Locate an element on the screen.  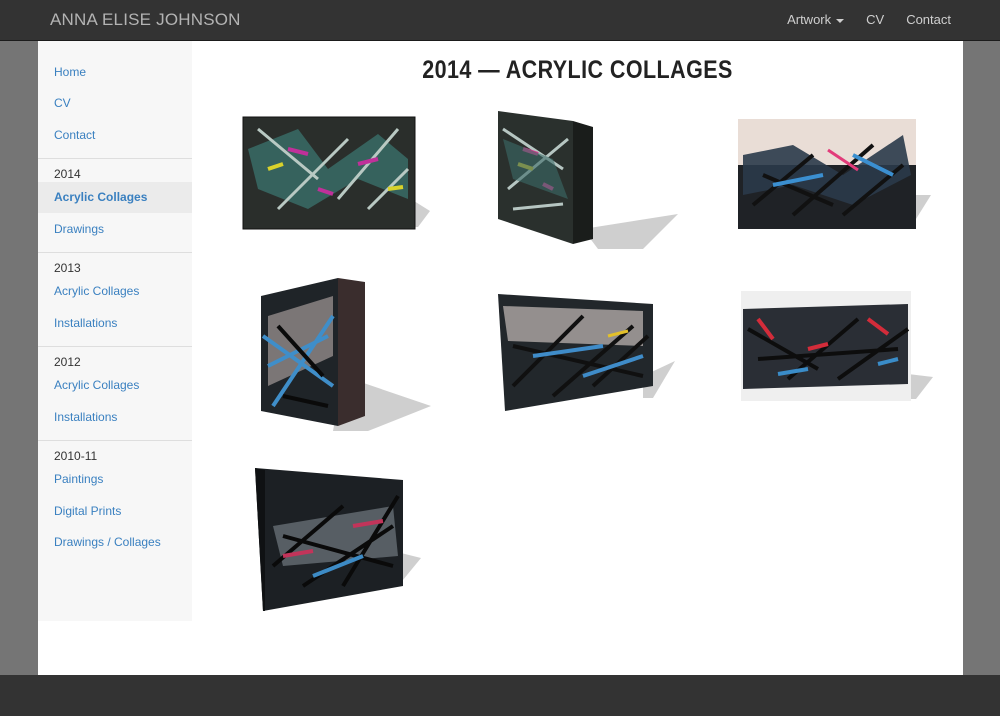
sidebar-item-2014-acrylic-collages: Acrylic Collages is located at coordinates (115, 197).